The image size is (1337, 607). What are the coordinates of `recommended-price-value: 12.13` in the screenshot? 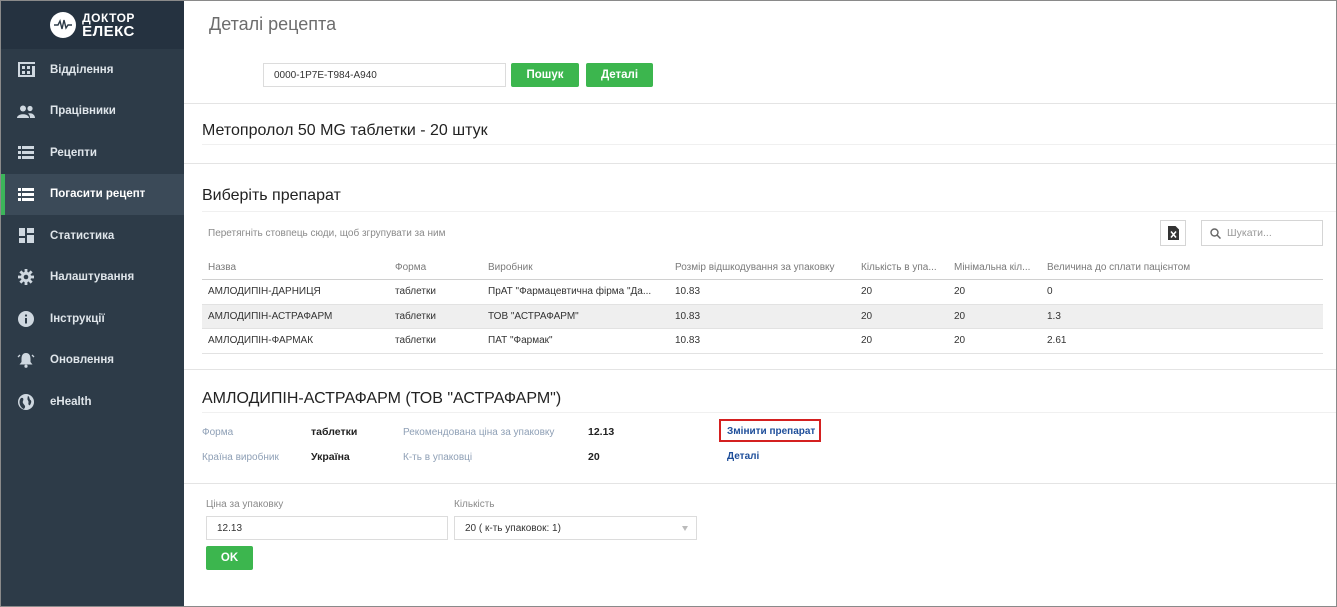 It's located at (601, 432).